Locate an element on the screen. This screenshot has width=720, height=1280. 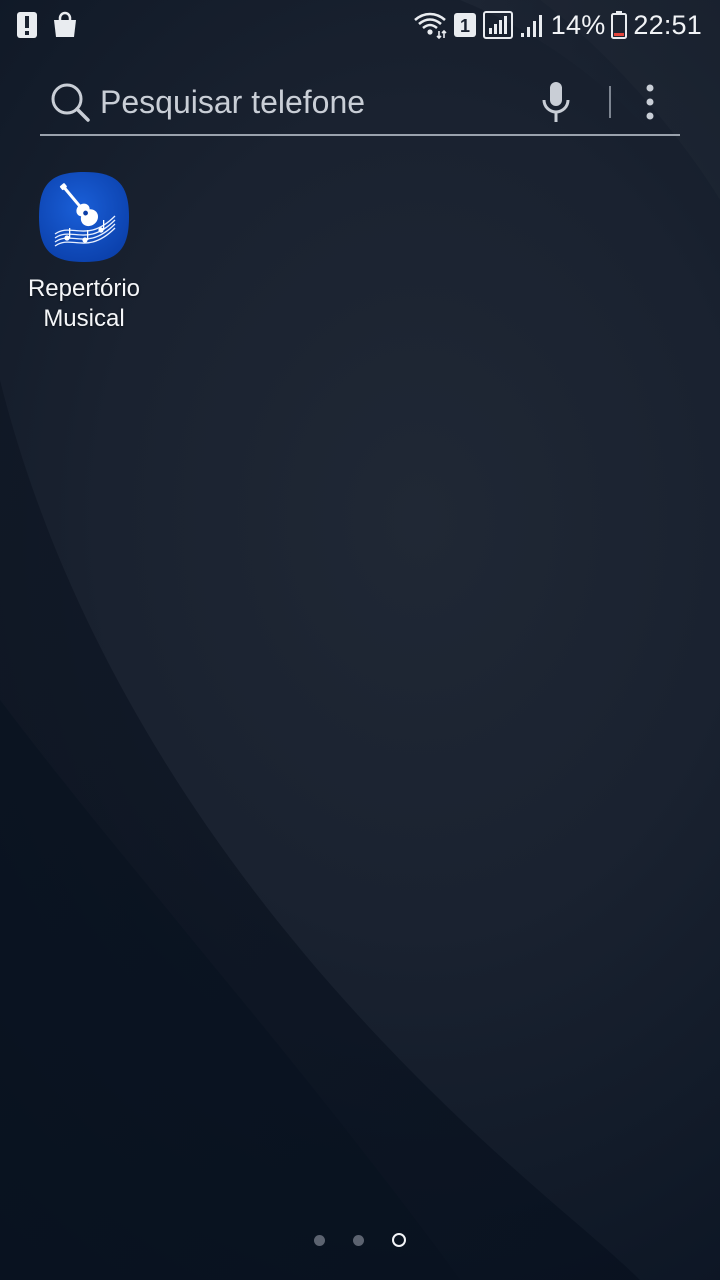
notification-area is located at coordinates (47, 25).